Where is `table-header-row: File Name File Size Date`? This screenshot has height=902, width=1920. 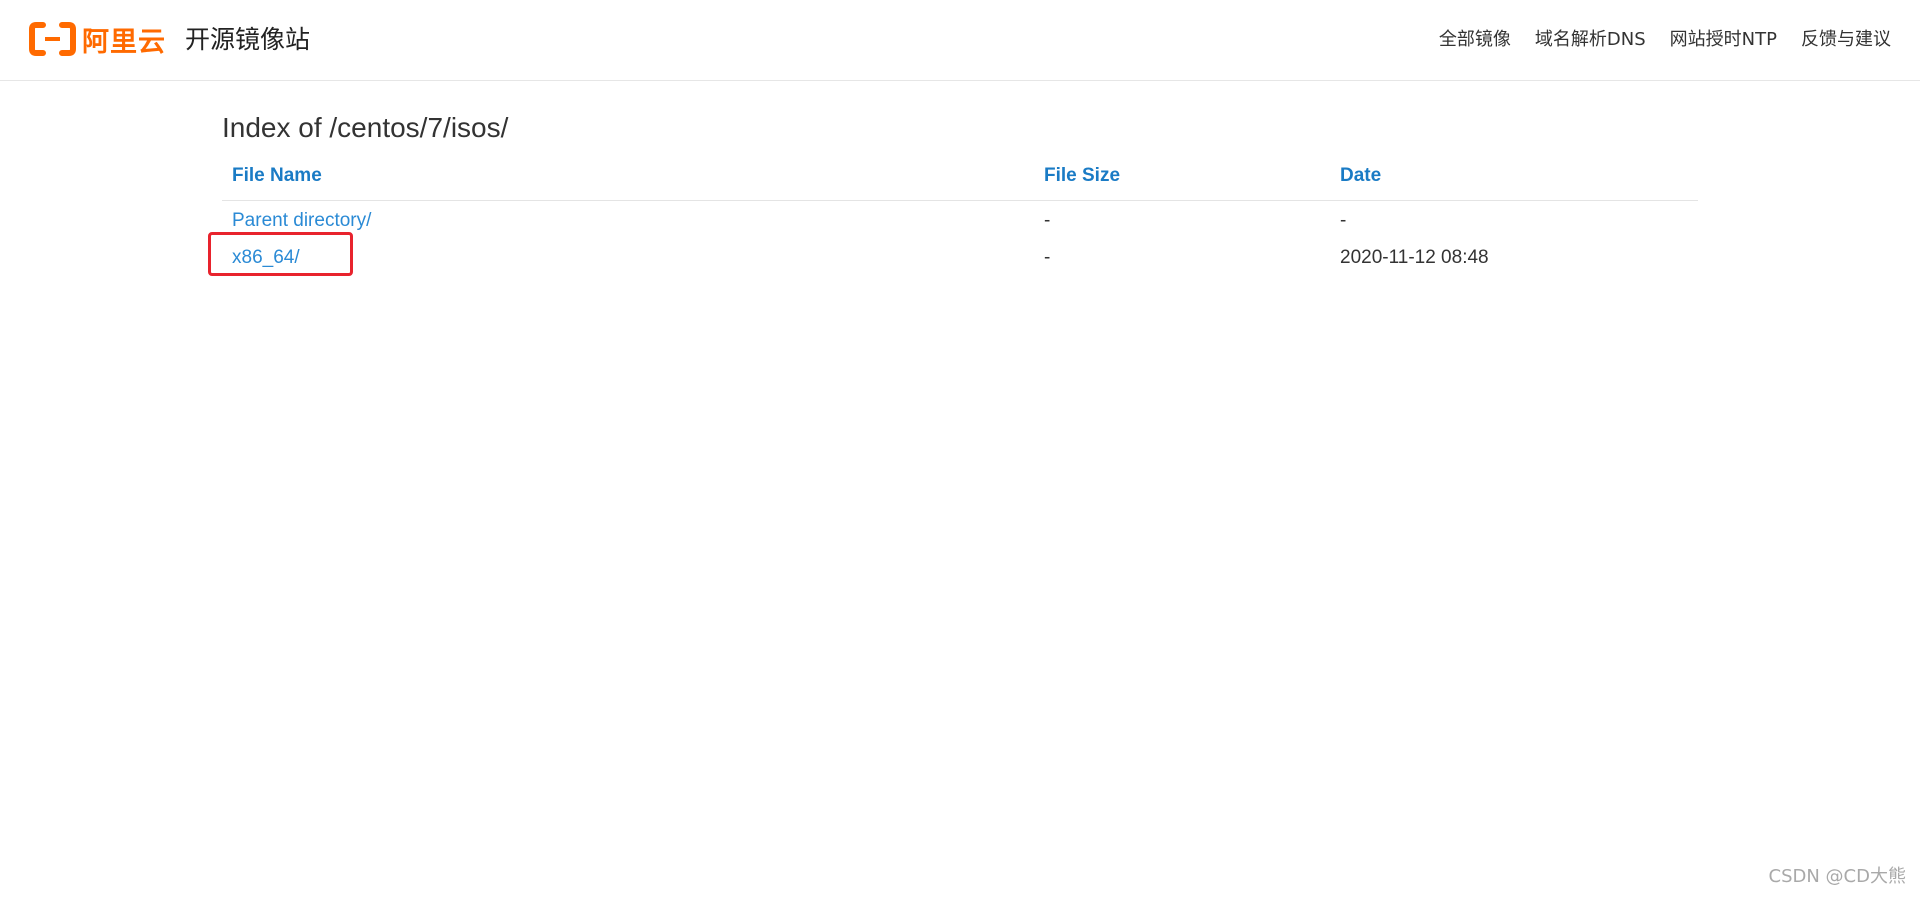
table-header-row: File Name File Size Date is located at coordinates (960, 178).